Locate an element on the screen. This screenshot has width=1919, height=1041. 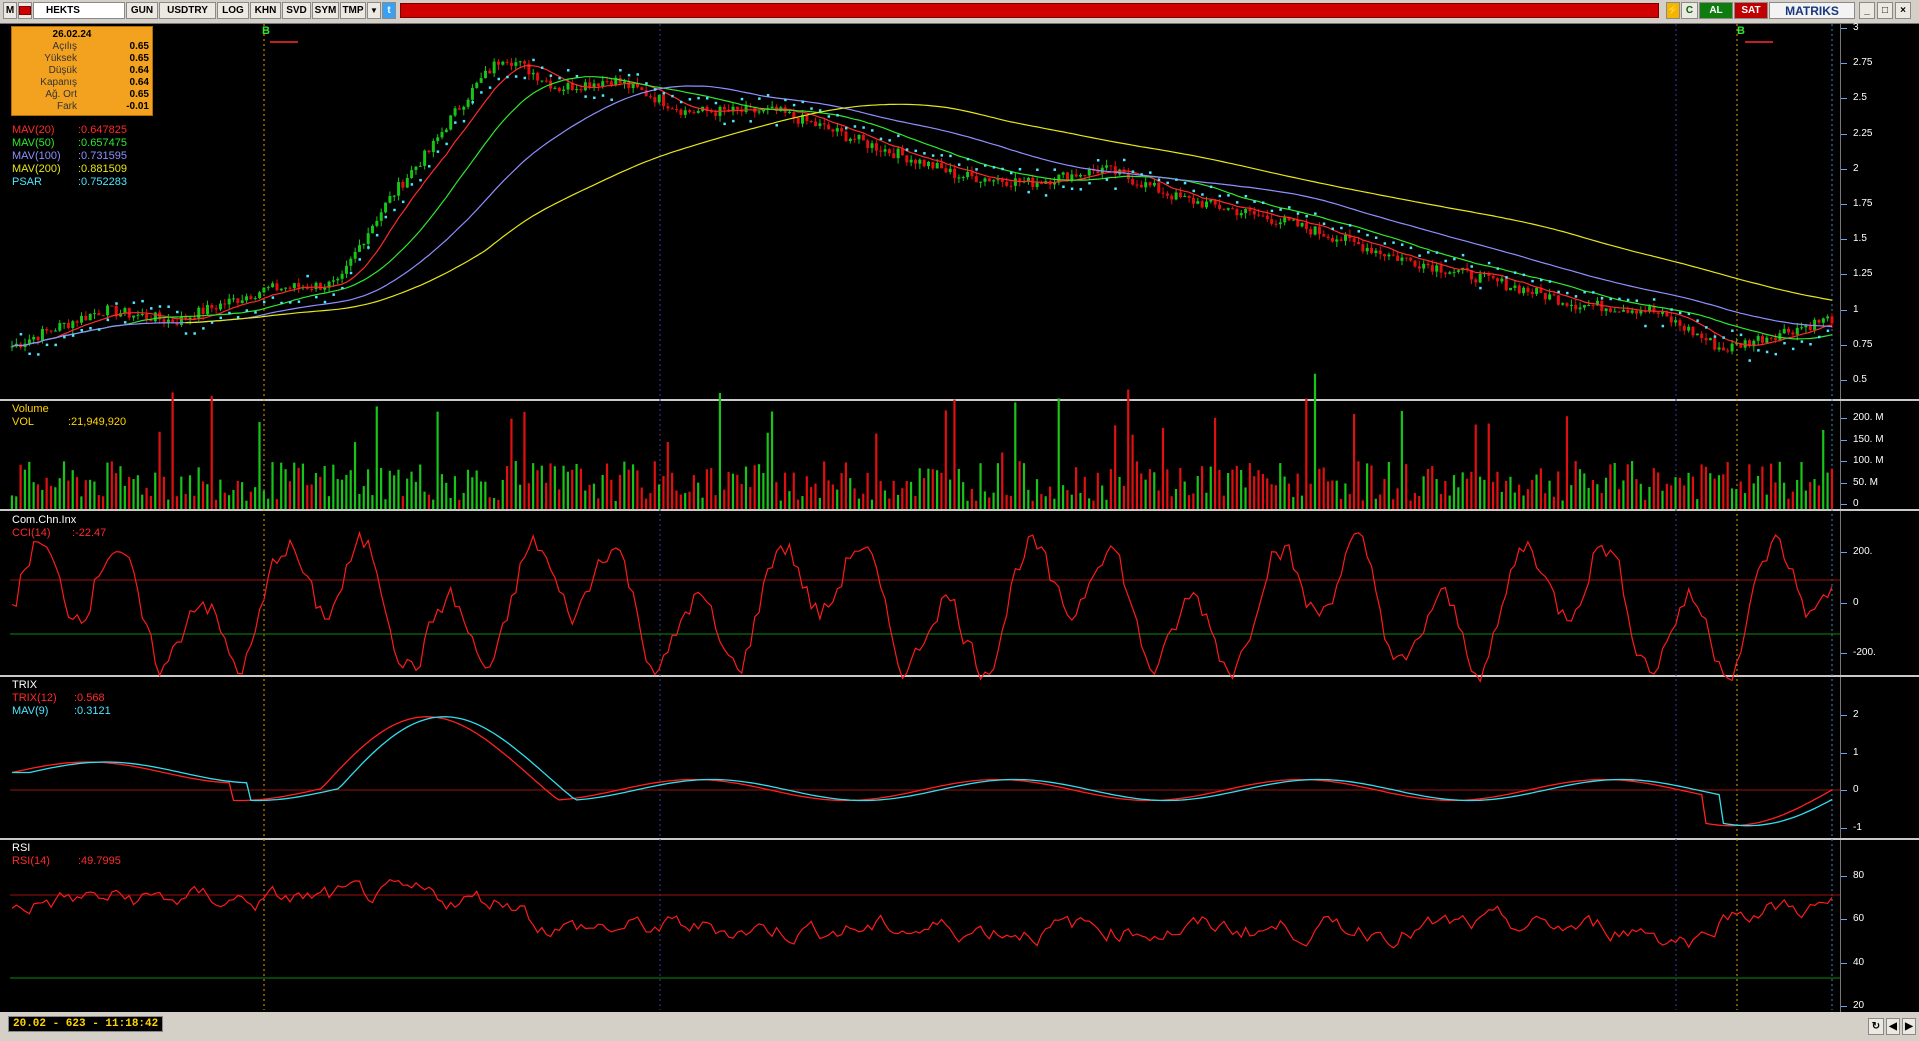
legend-mav50: MAV(50):0.657475 is located at coordinates (69, 143).